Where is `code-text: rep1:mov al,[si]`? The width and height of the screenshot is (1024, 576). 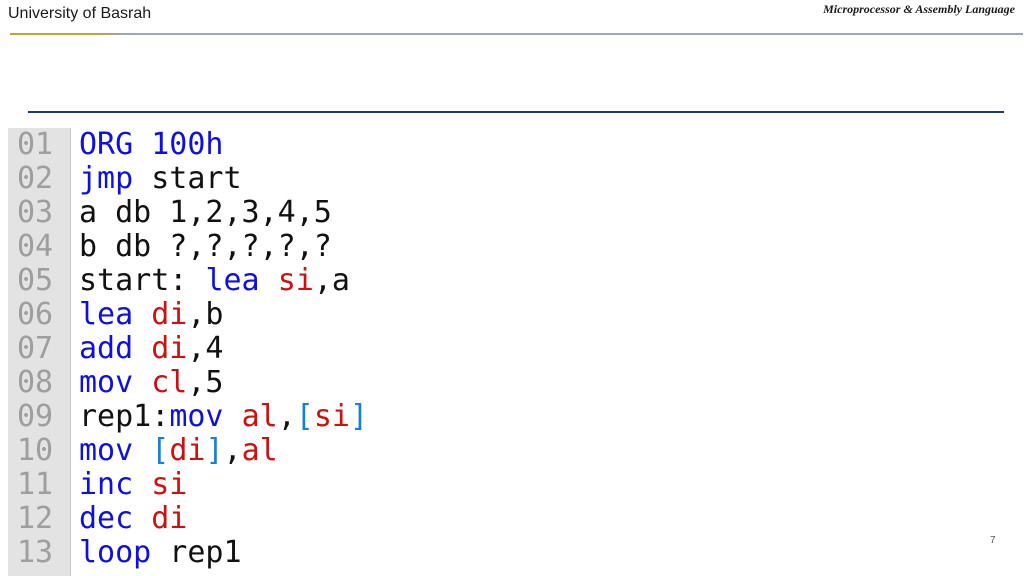 code-text: rep1:mov al,[si] is located at coordinates (223, 417).